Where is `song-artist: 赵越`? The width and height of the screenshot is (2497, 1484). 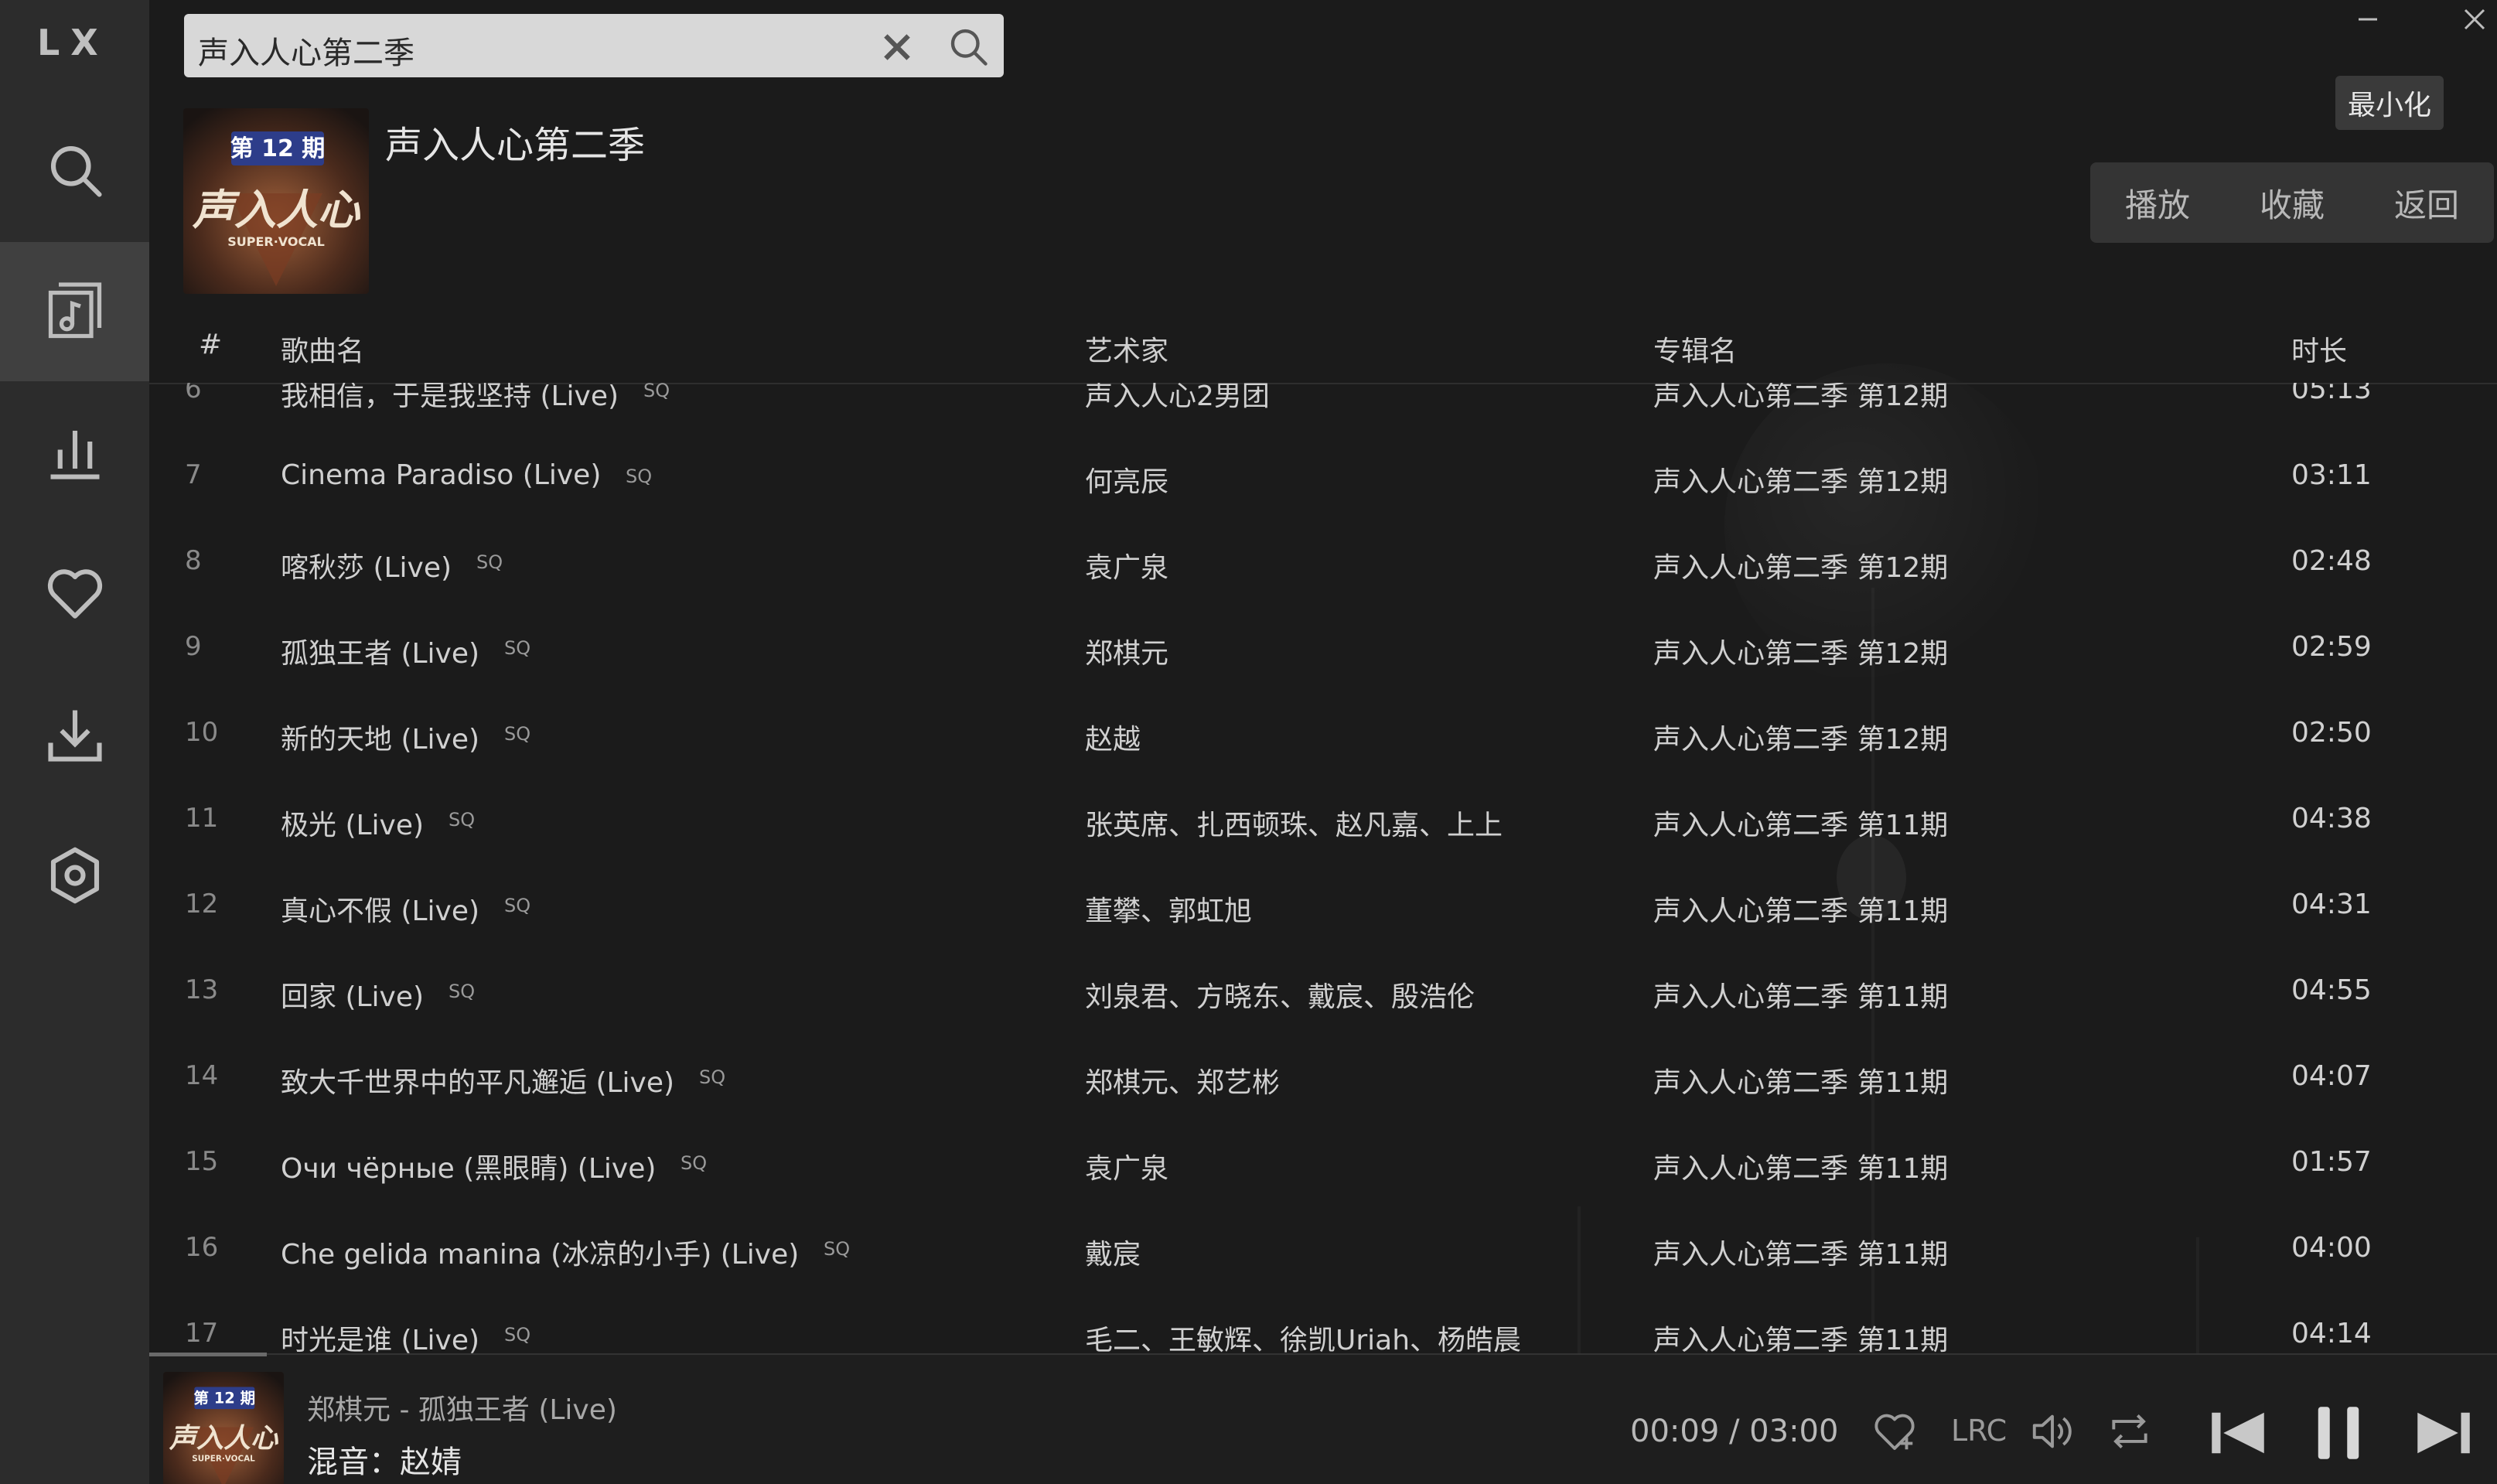
song-artist: 赵越 is located at coordinates (1113, 740).